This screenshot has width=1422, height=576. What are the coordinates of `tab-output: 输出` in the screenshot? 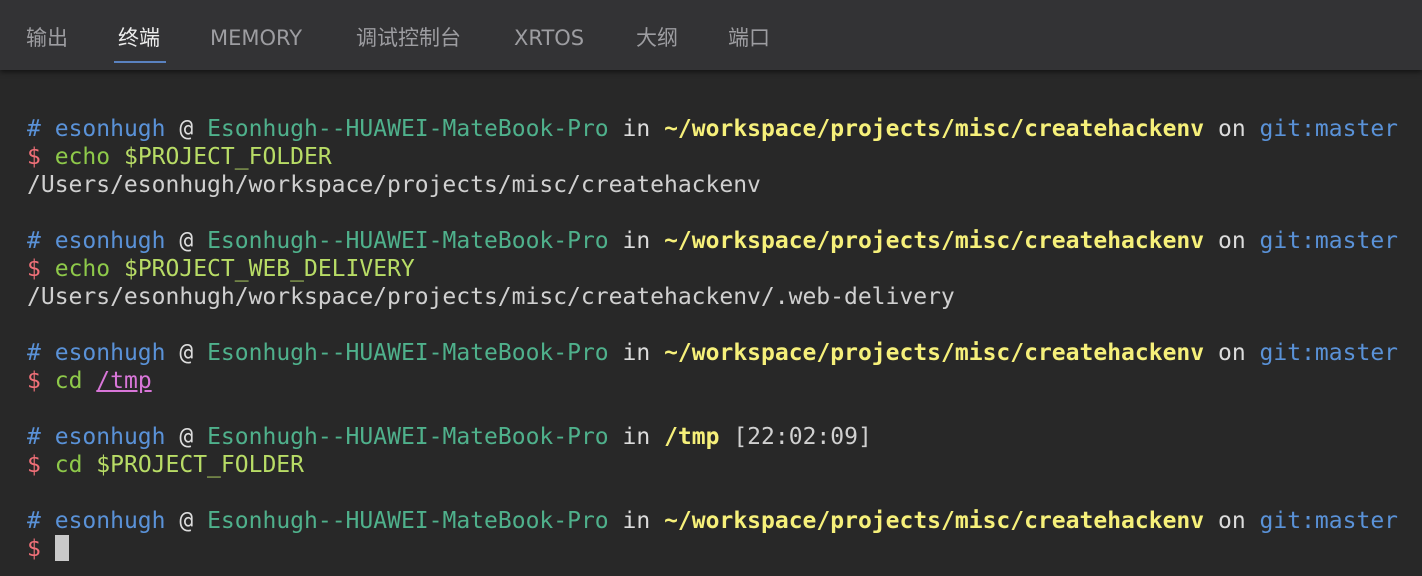 It's located at (47, 35).